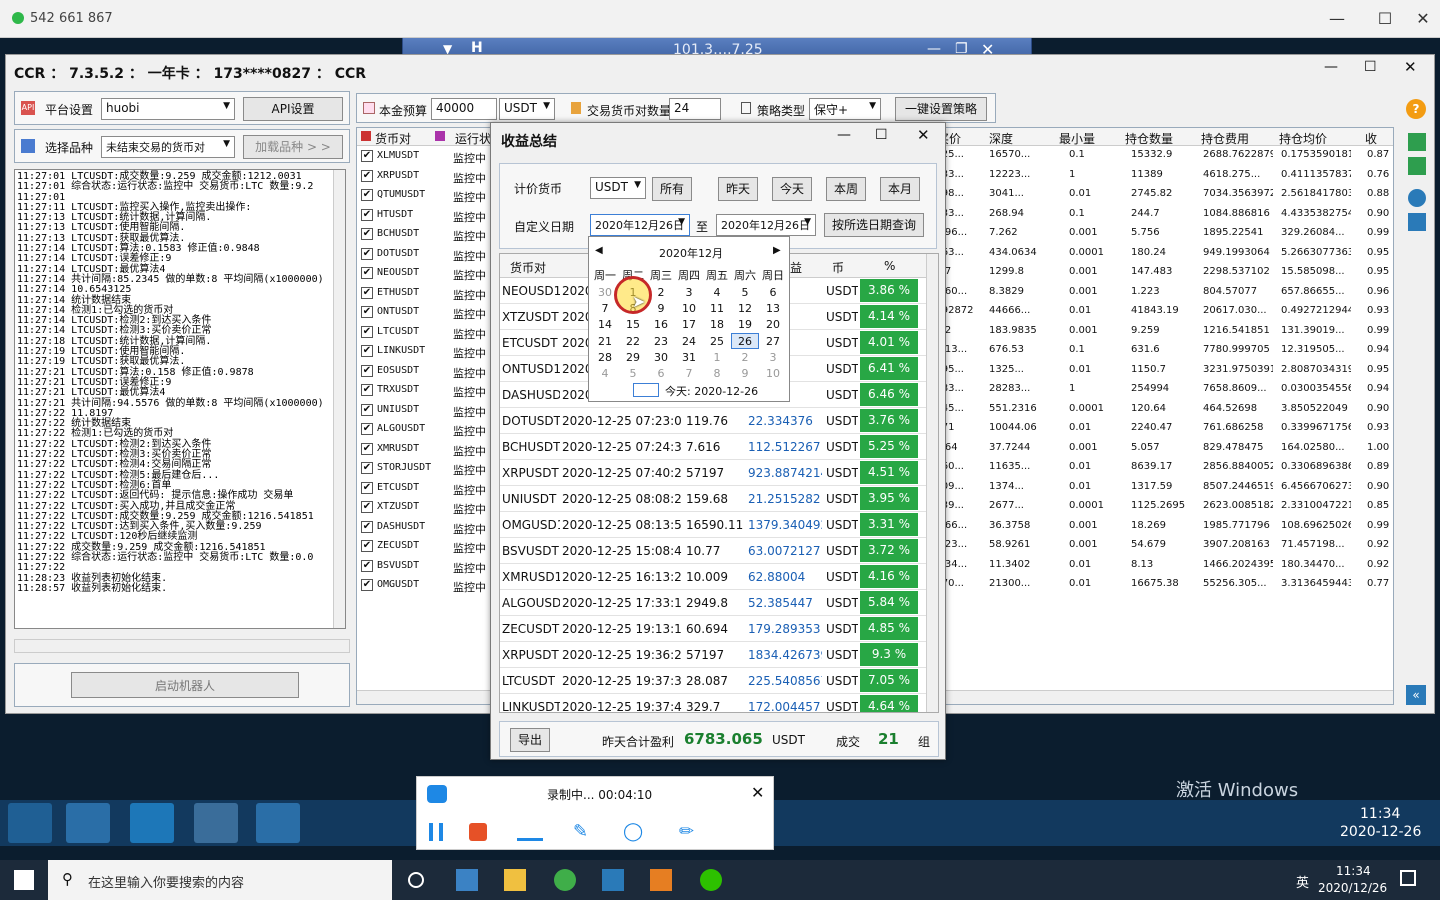 The image size is (1440, 900). Describe the element at coordinates (745, 293) in the screenshot. I see `calendar-day: 5` at that location.